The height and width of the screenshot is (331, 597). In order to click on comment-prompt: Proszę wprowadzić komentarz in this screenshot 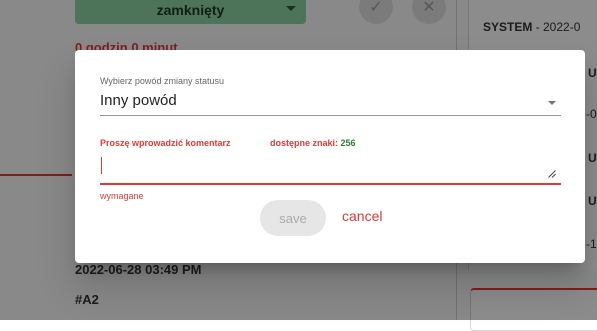, I will do `click(165, 143)`.